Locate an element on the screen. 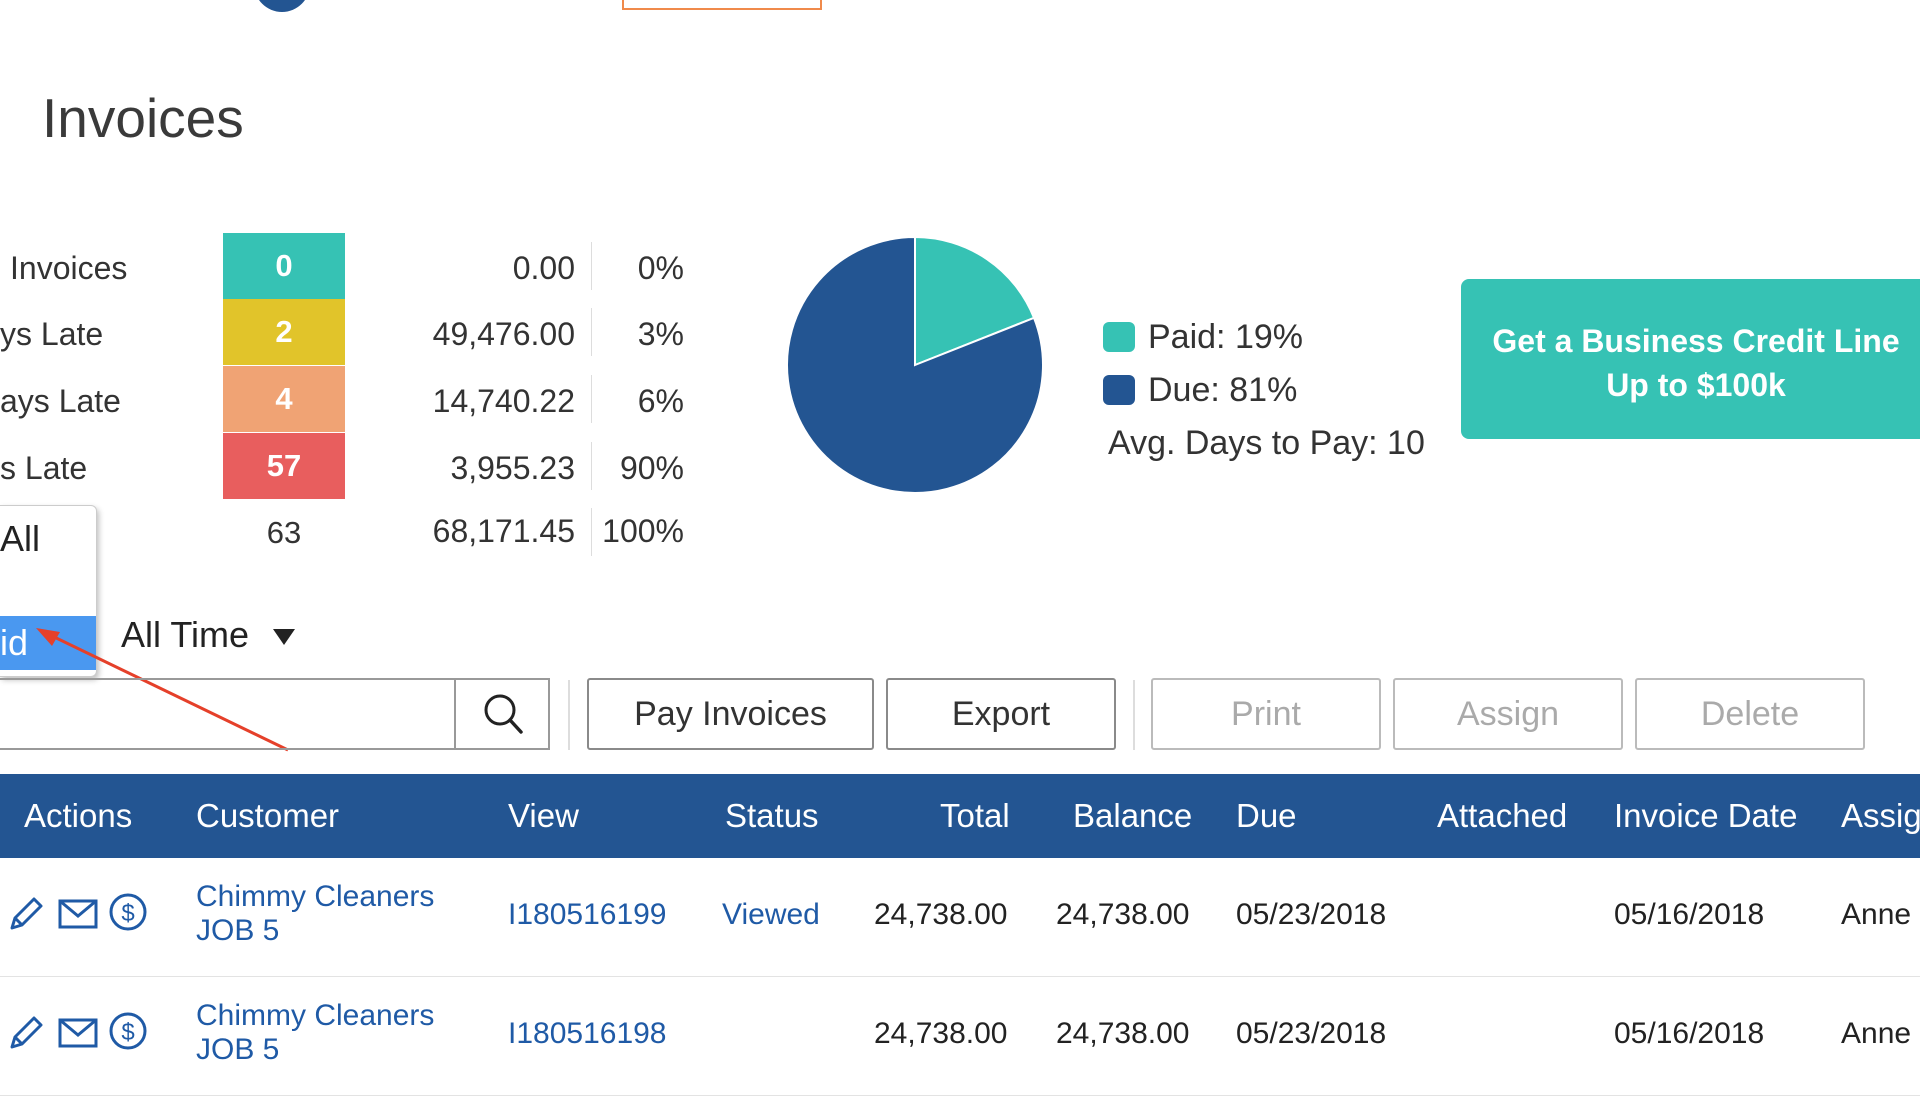 This screenshot has width=1920, height=1096. col-status: Status is located at coordinates (772, 816).